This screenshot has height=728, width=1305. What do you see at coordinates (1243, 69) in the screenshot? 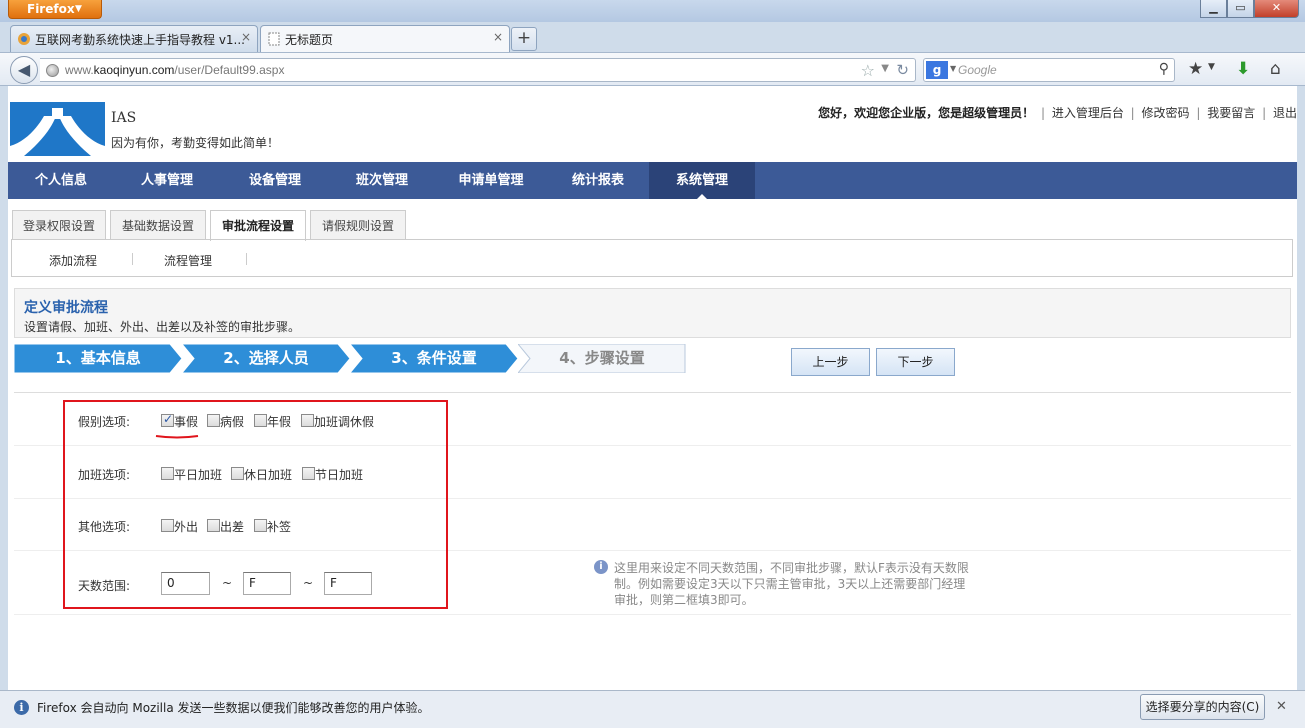
I see `download-icon: ⬇` at bounding box center [1243, 69].